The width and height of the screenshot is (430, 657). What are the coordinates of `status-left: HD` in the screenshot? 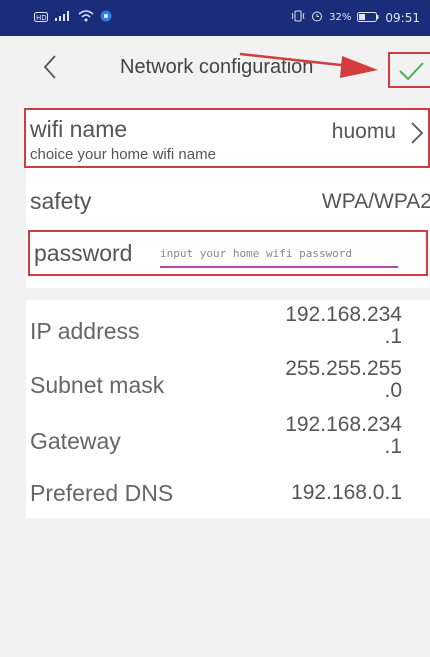 It's located at (73, 17).